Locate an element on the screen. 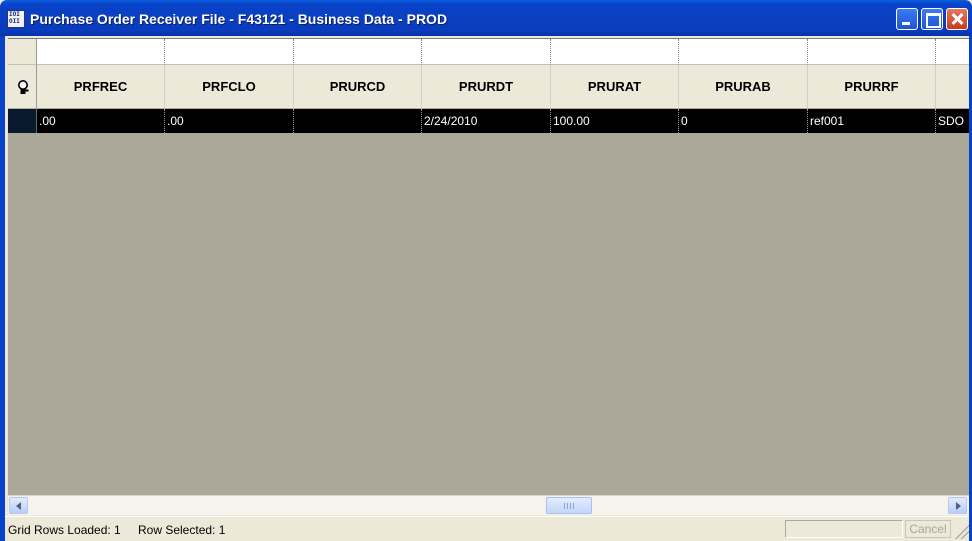  filter-cell-prurab is located at coordinates (743, 52).